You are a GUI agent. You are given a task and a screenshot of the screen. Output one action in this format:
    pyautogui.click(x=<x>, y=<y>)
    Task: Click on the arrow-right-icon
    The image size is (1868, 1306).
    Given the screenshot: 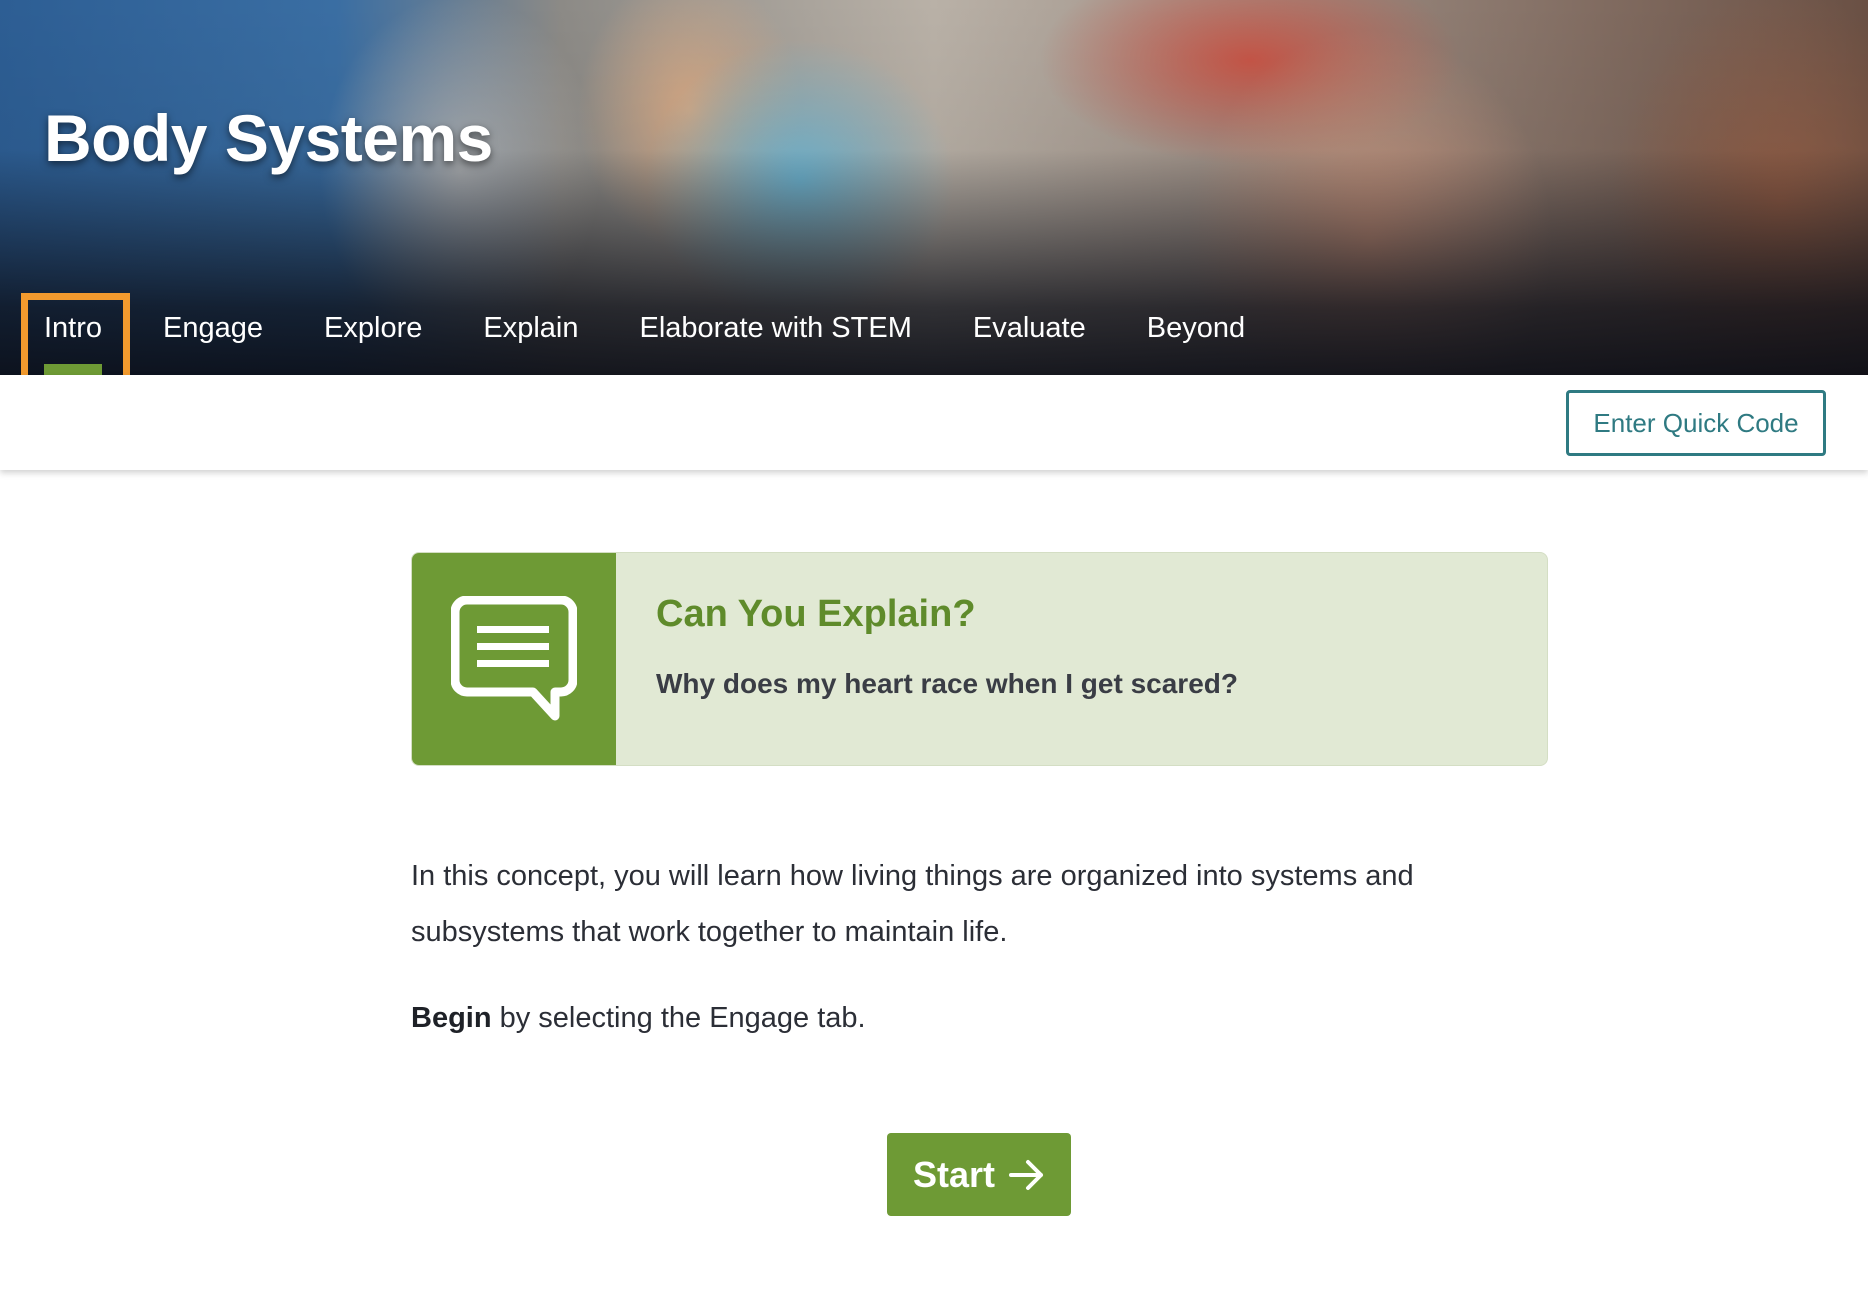 What is the action you would take?
    pyautogui.click(x=1026, y=1174)
    